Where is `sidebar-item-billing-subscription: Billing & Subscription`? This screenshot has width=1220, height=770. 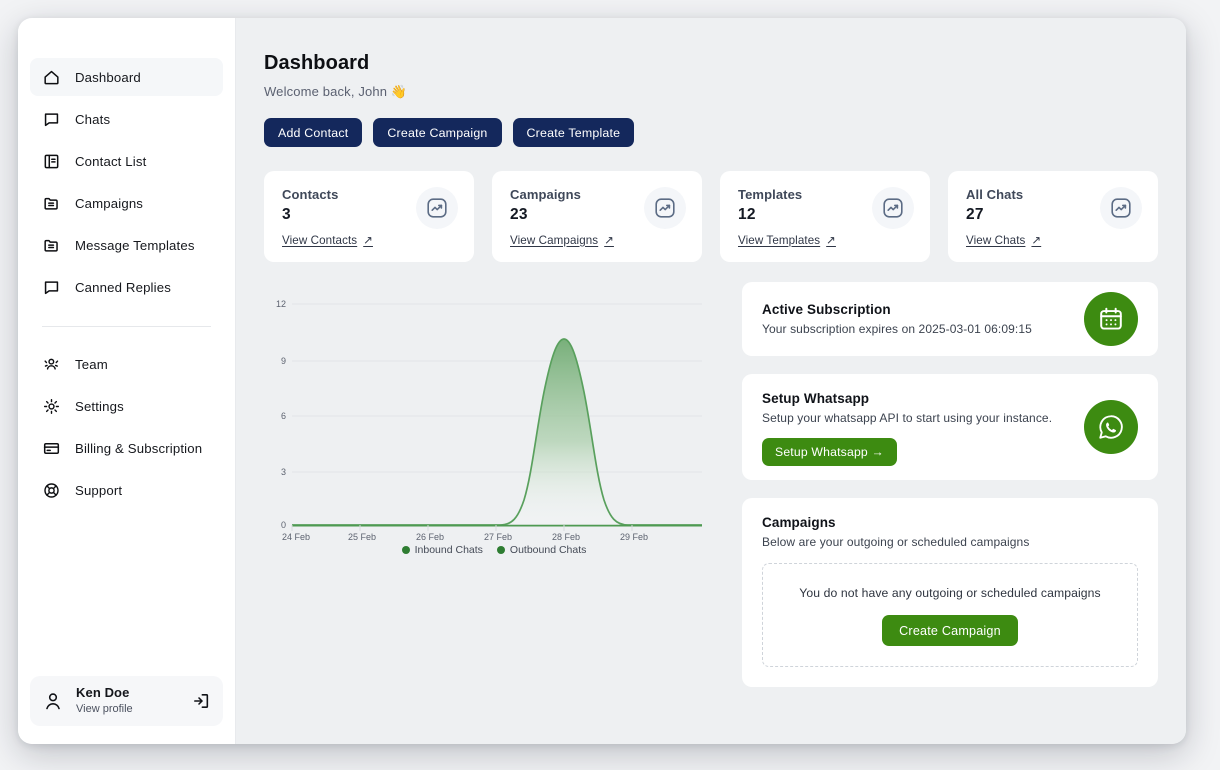 sidebar-item-billing-subscription: Billing & Subscription is located at coordinates (126, 448).